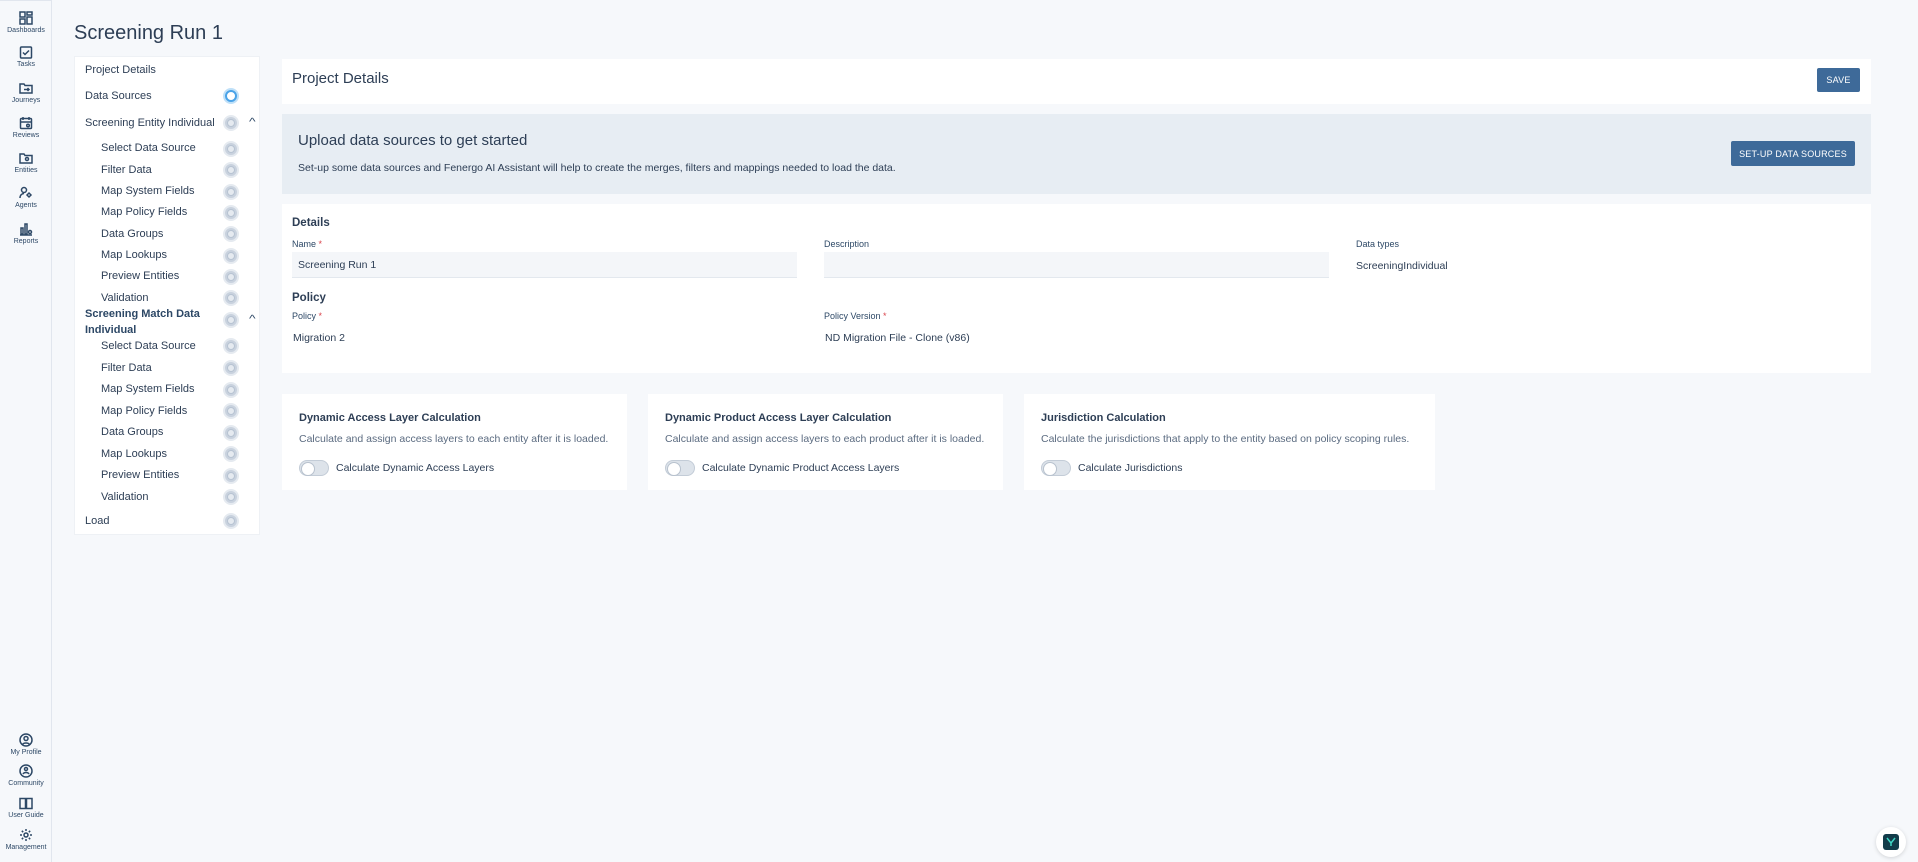 The image size is (1918, 862). What do you see at coordinates (897, 338) in the screenshot?
I see `policy-version-select: ND Migration File - Clone (v86)` at bounding box center [897, 338].